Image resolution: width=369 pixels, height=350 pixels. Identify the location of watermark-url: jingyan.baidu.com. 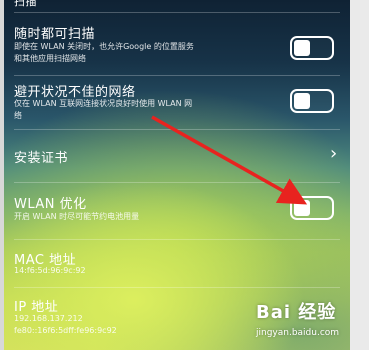
(298, 333).